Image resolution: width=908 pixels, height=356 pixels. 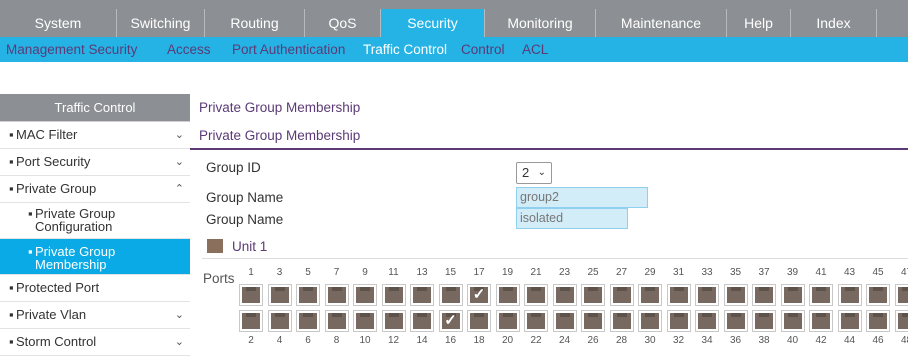 I want to click on check-icon: ✓, so click(x=450, y=320).